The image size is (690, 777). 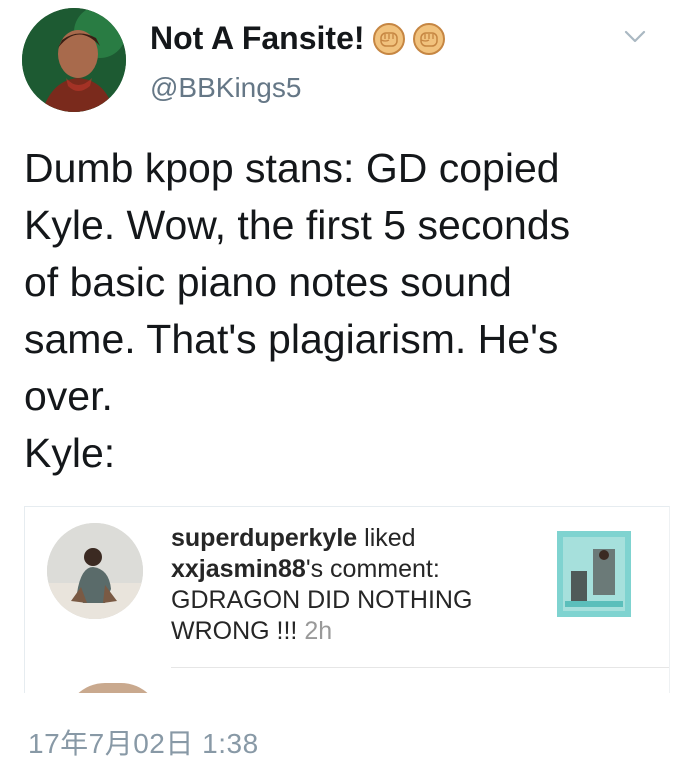 What do you see at coordinates (238, 569) in the screenshot?
I see `commenter-username: xxjasmin88` at bounding box center [238, 569].